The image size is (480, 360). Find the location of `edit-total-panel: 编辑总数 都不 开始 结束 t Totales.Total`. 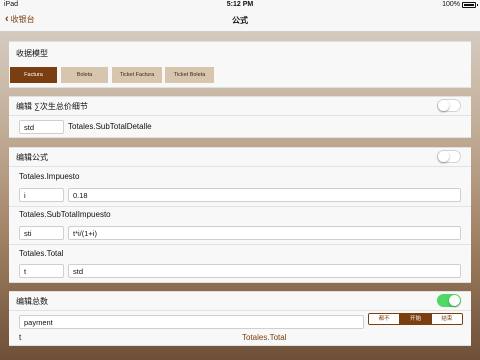

edit-total-panel: 编辑总数 都不 开始 结束 t Totales.Total is located at coordinates (240, 318).